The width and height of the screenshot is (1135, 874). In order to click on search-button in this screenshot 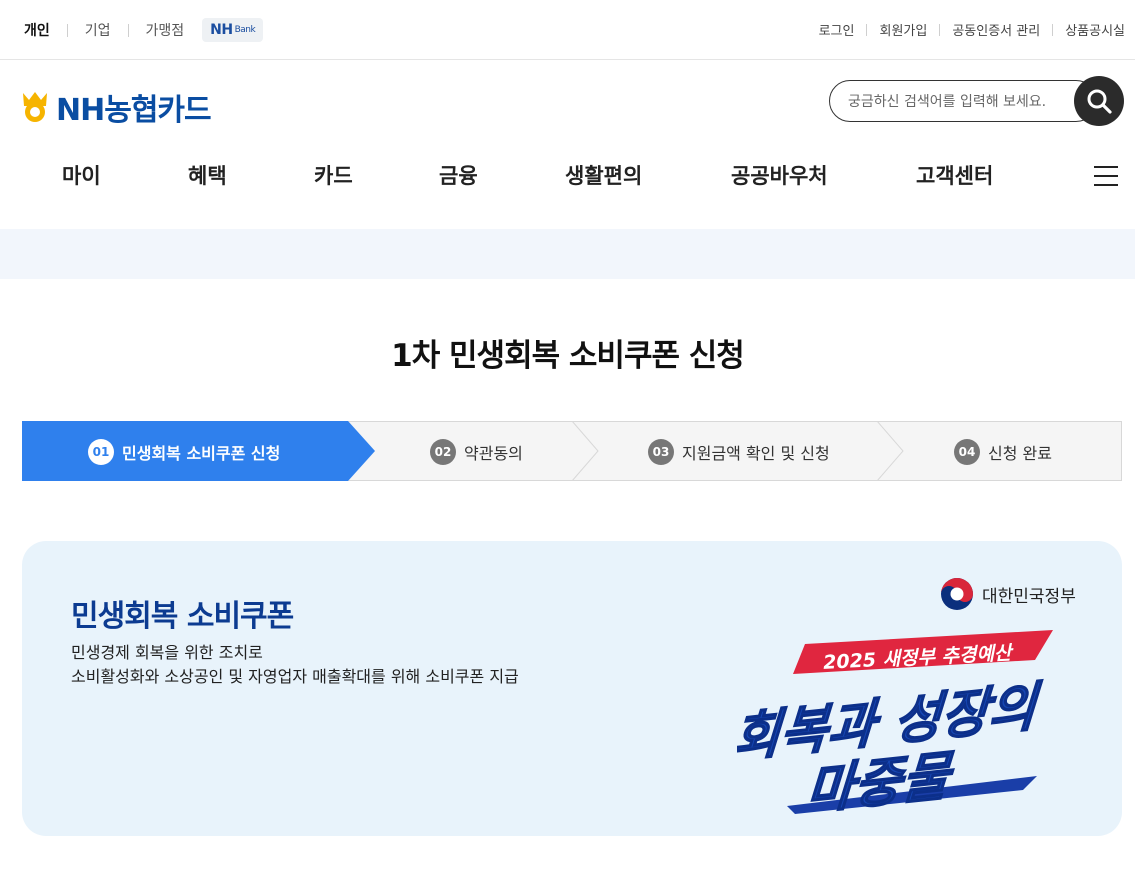, I will do `click(1099, 101)`.